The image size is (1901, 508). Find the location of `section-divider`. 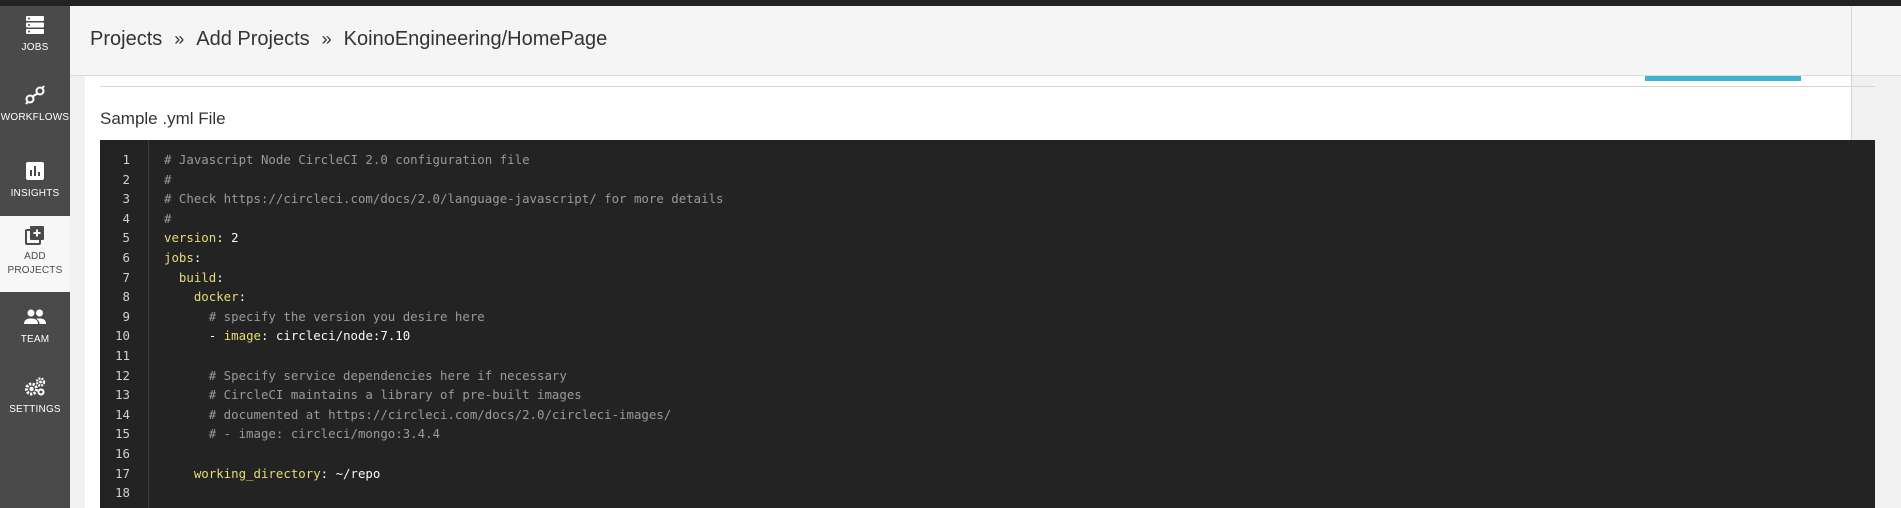

section-divider is located at coordinates (987, 86).